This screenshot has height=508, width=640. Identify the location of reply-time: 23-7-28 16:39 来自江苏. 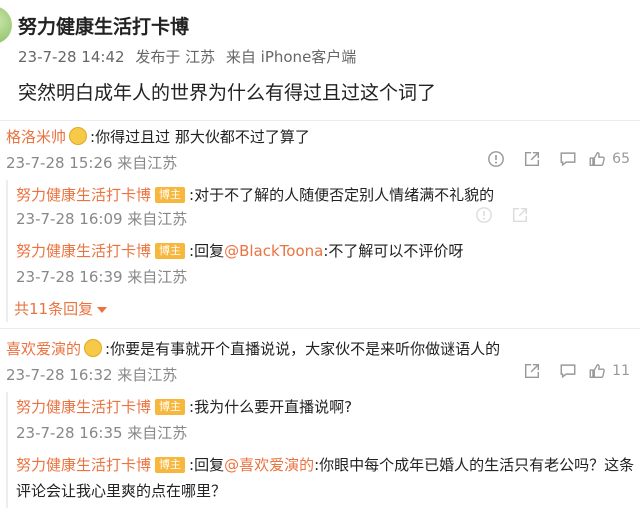
(102, 277).